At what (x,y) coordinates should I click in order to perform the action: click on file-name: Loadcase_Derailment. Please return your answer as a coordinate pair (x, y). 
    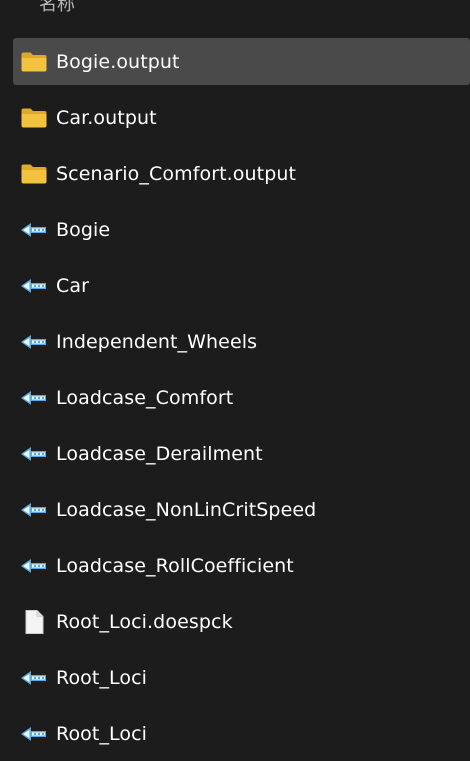
    Looking at the image, I should click on (159, 454).